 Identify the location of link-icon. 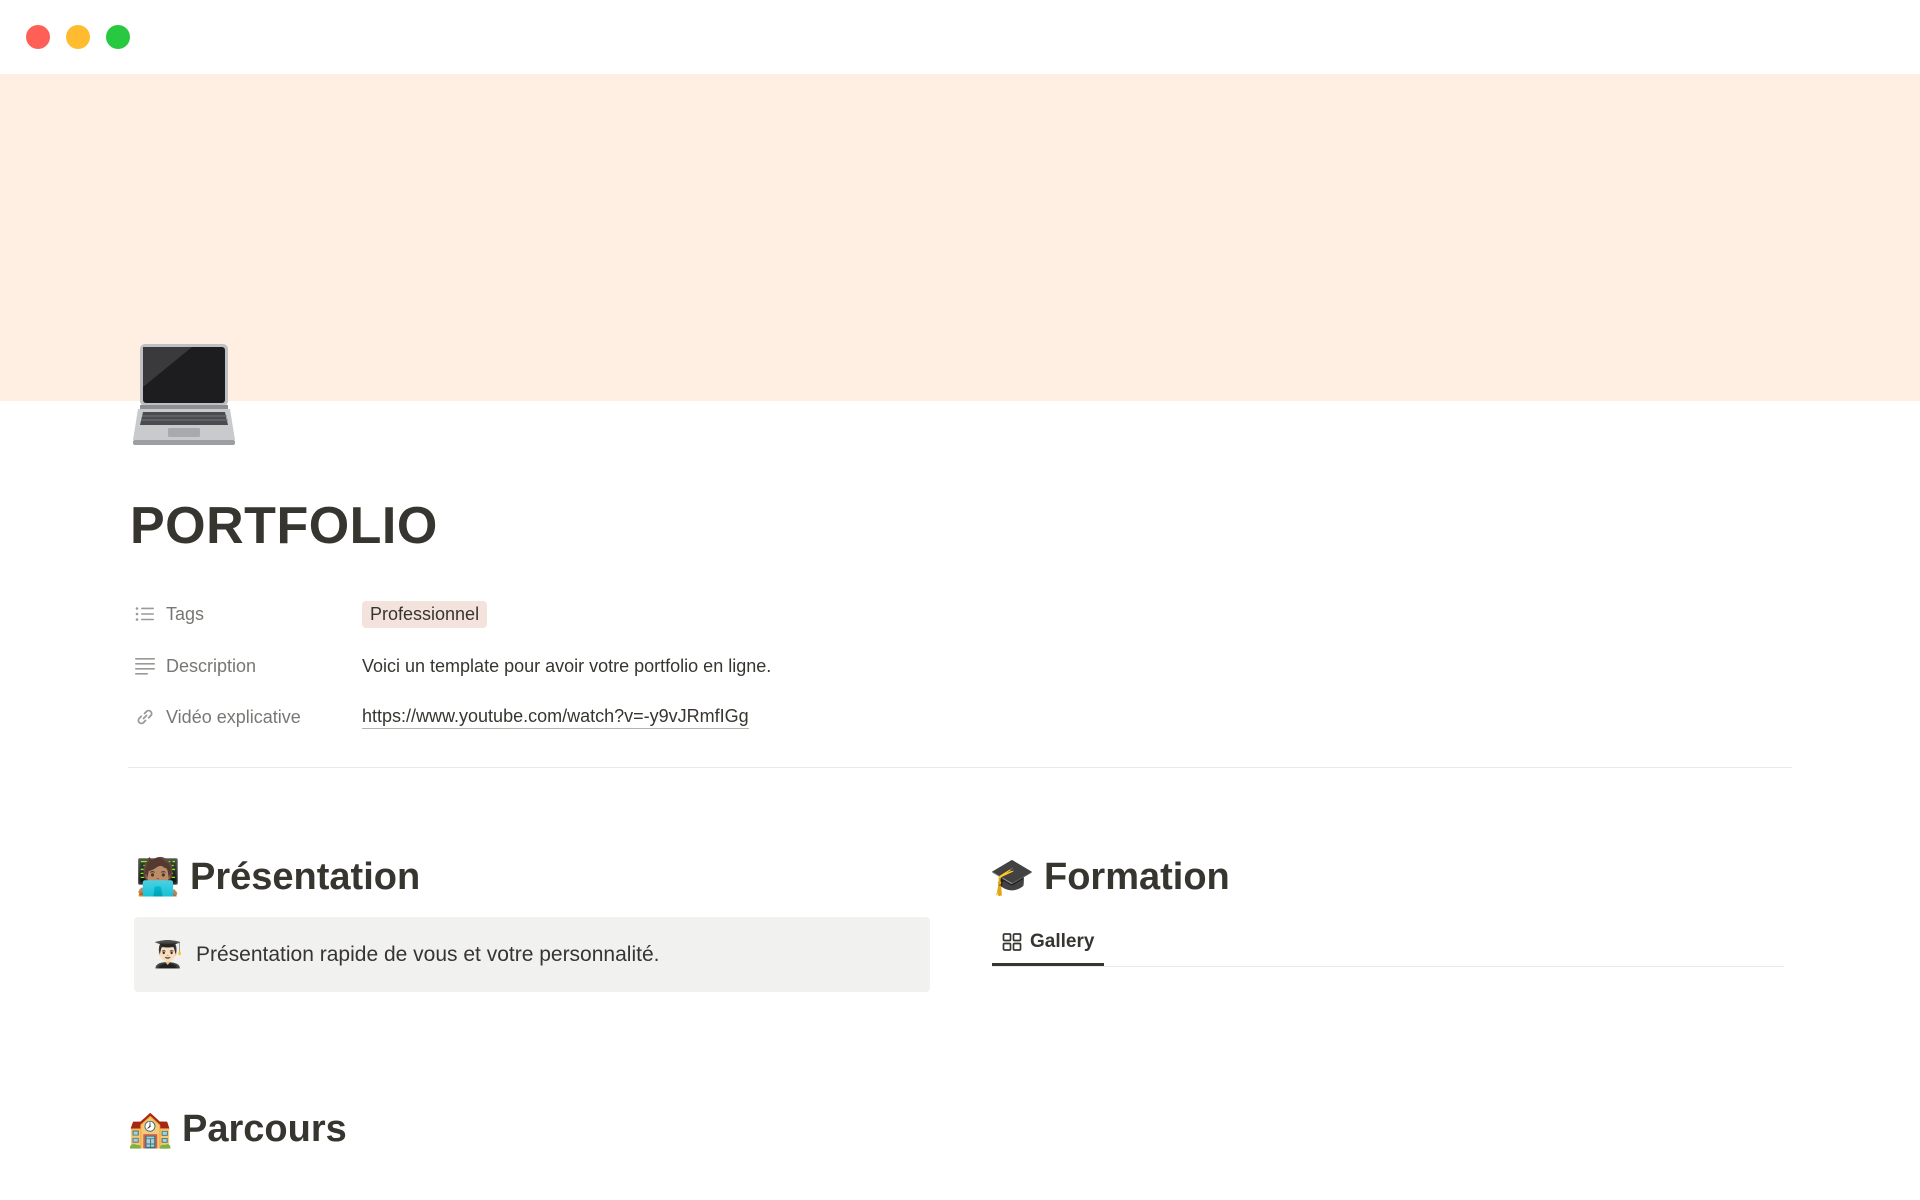
(145, 717).